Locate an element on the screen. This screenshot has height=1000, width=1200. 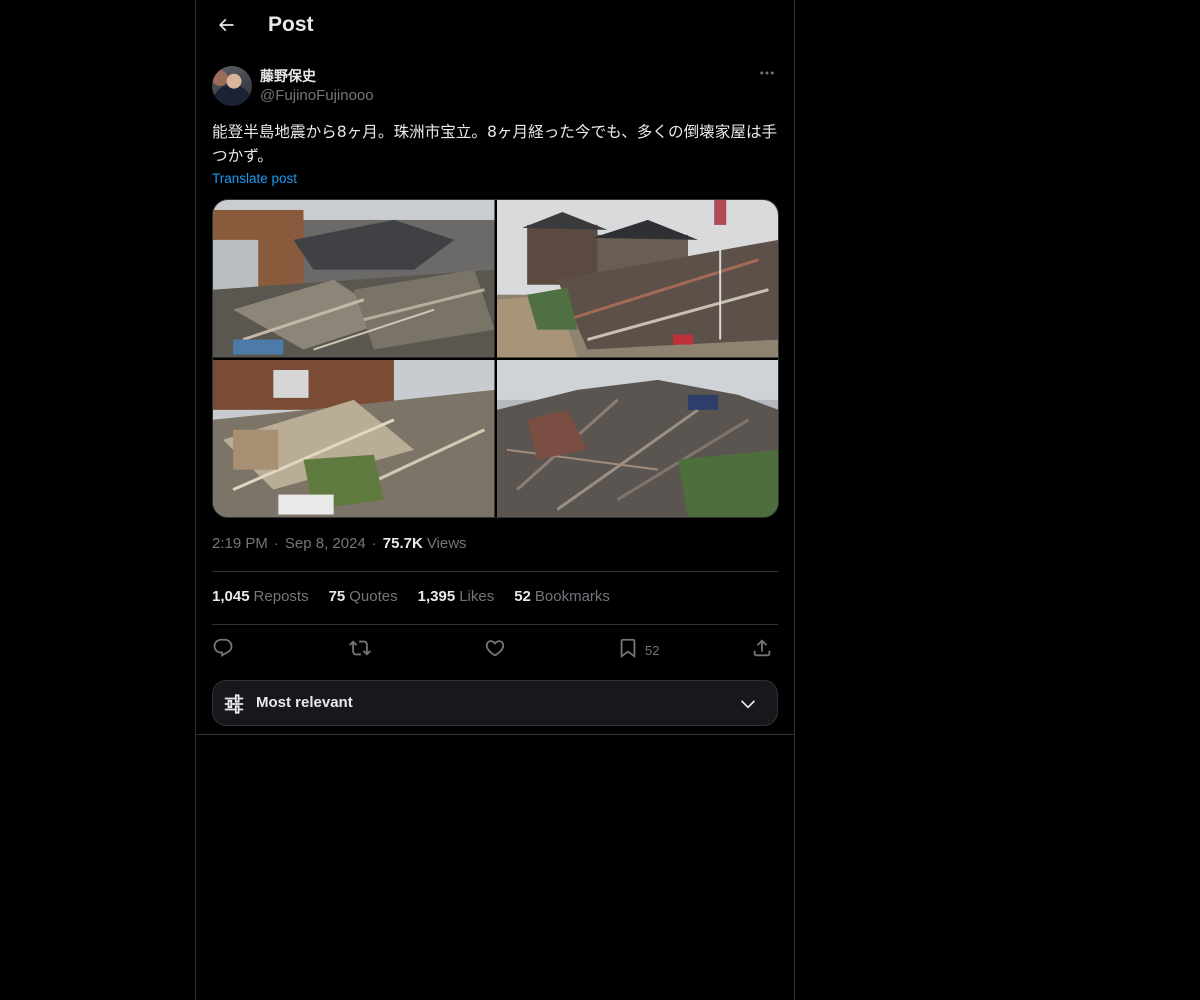
page-header: Post is located at coordinates (495, 27).